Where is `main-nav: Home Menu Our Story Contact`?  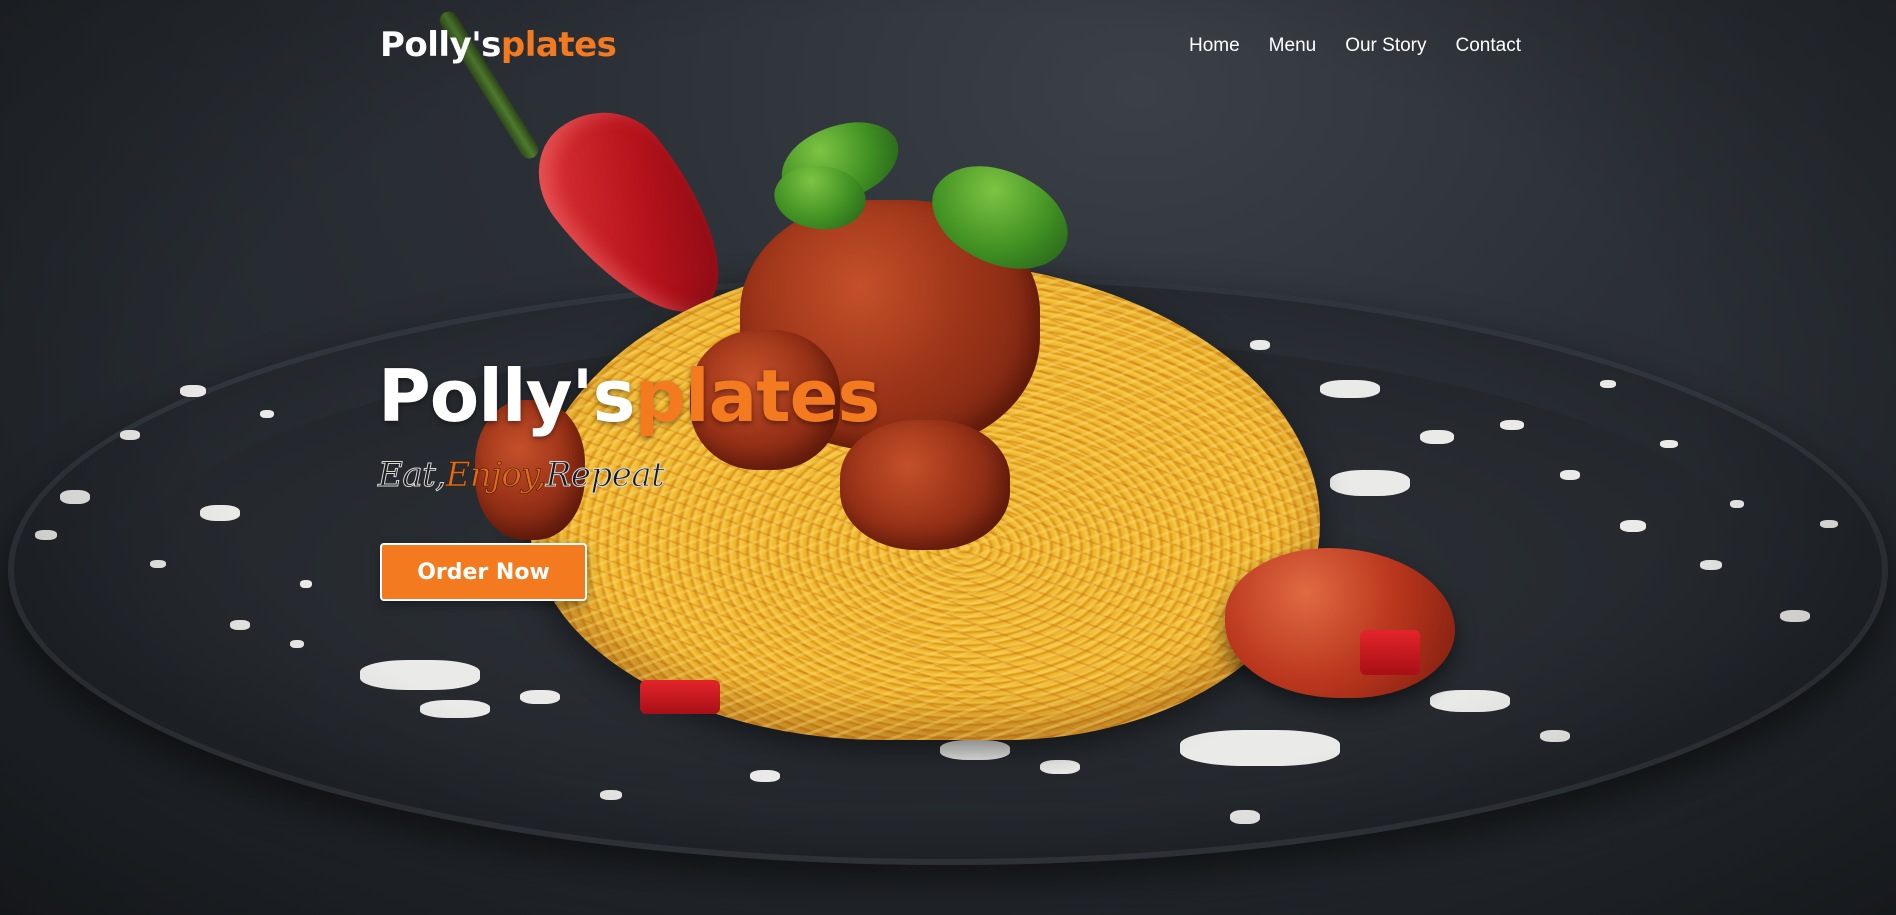
main-nav: Home Menu Our Story Contact is located at coordinates (1340, 45).